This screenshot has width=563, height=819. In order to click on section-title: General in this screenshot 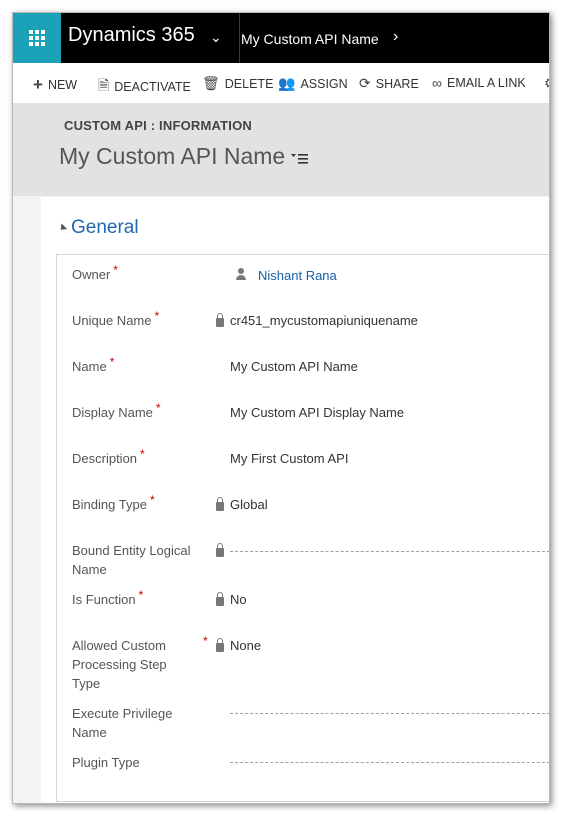, I will do `click(105, 227)`.